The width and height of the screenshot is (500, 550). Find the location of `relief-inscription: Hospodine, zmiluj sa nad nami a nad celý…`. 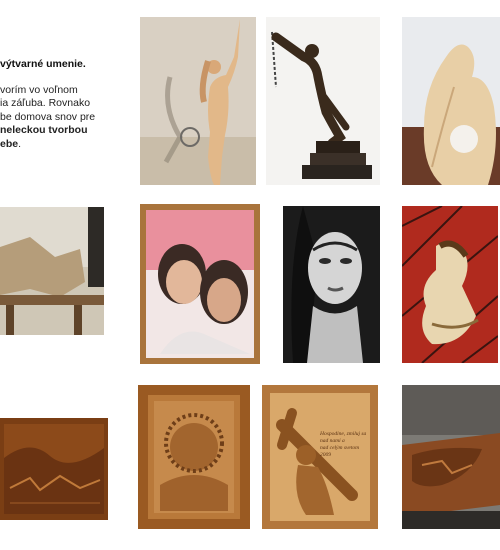

relief-inscription: Hospodine, zmiluj sa nad nami a nad celý… is located at coordinates (343, 445).